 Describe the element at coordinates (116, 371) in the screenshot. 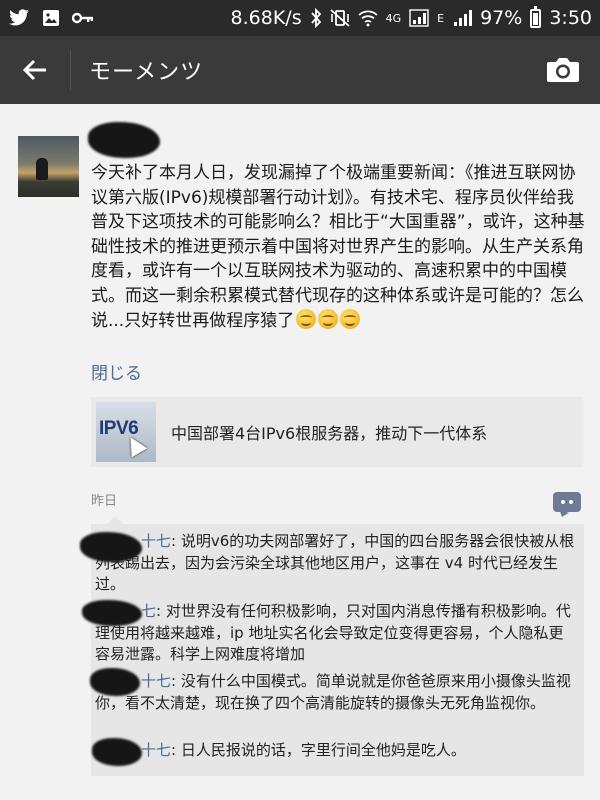

I see `collapse-link: 閉じる` at that location.